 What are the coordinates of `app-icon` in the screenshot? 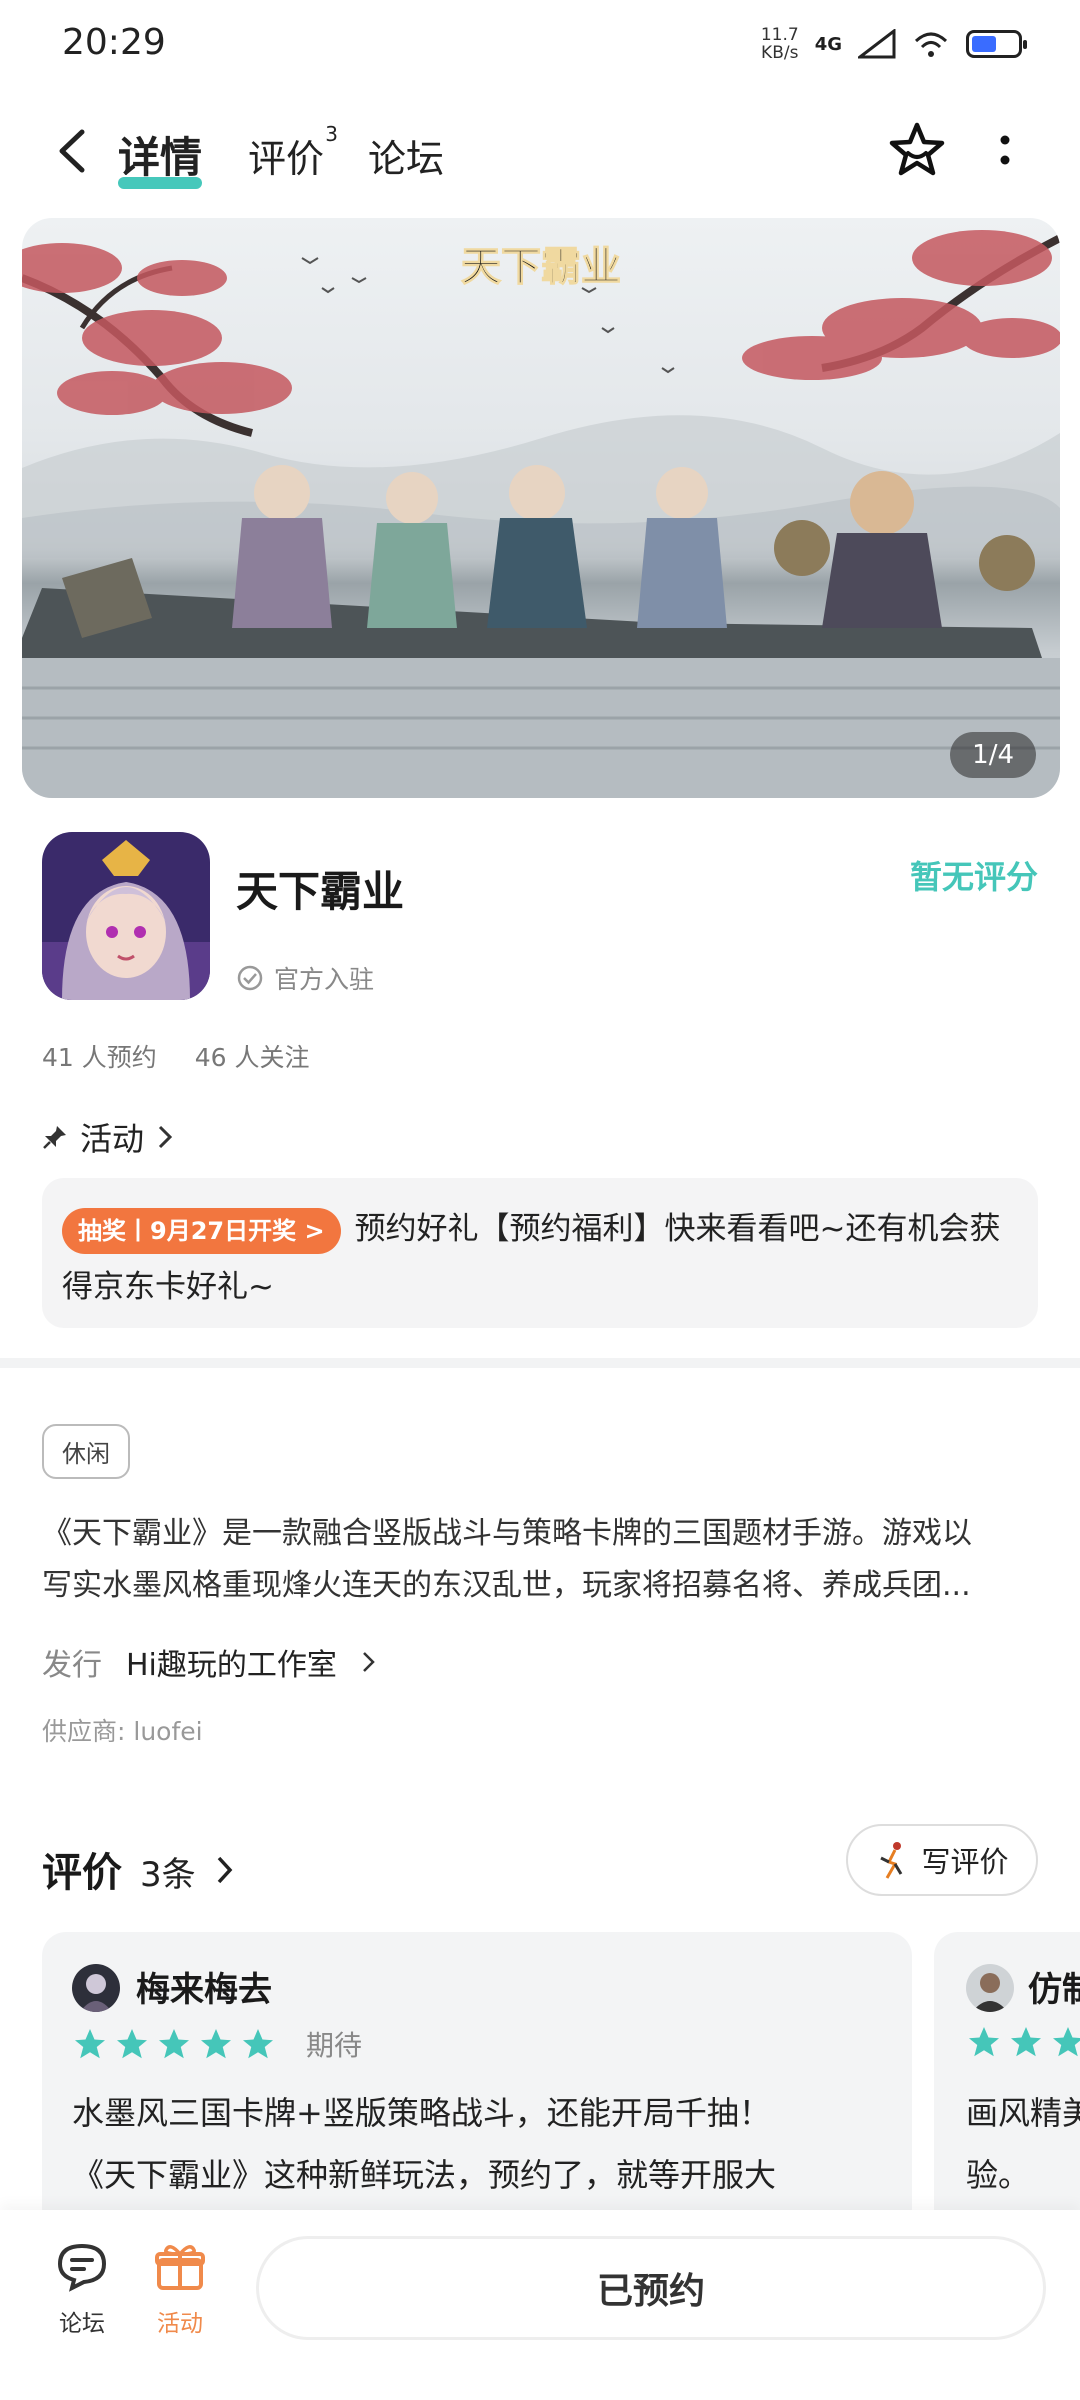 It's located at (126, 916).